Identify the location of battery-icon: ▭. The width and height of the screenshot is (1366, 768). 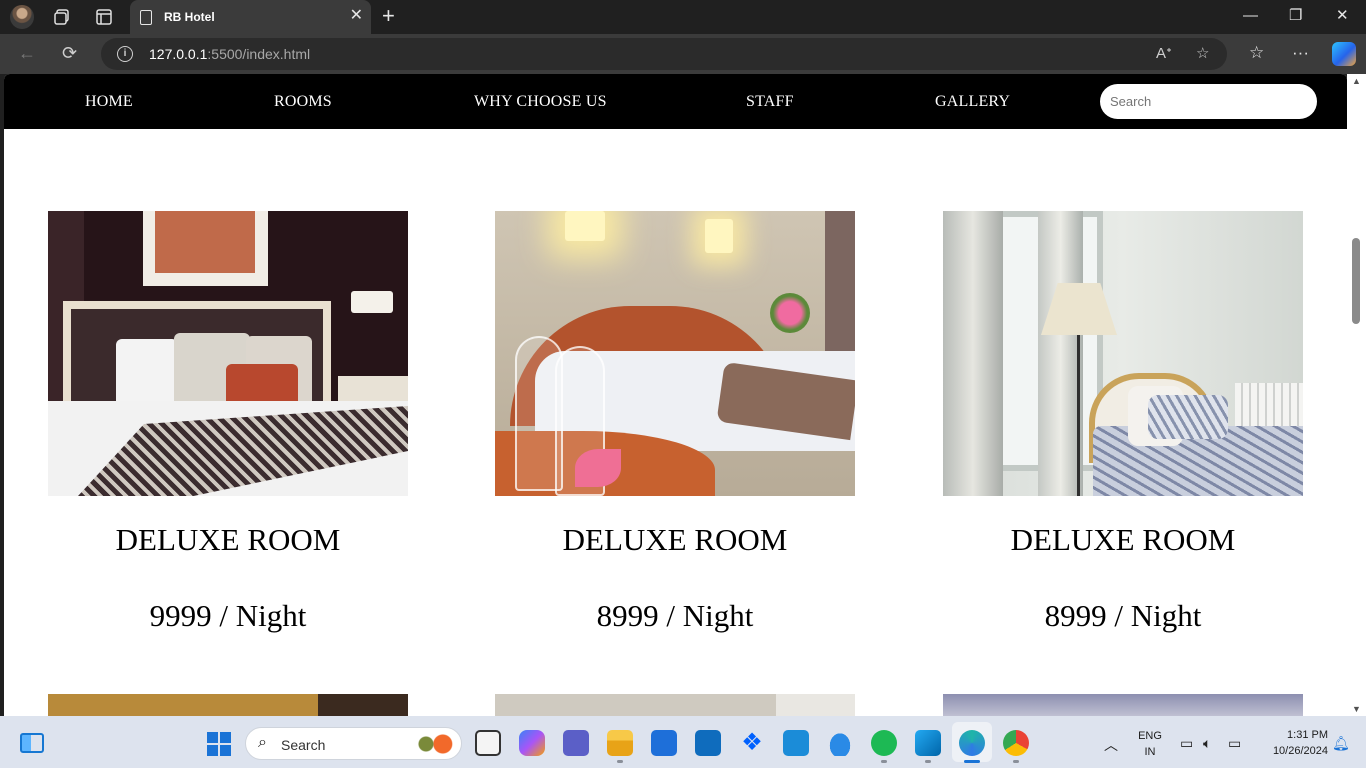
(1234, 743).